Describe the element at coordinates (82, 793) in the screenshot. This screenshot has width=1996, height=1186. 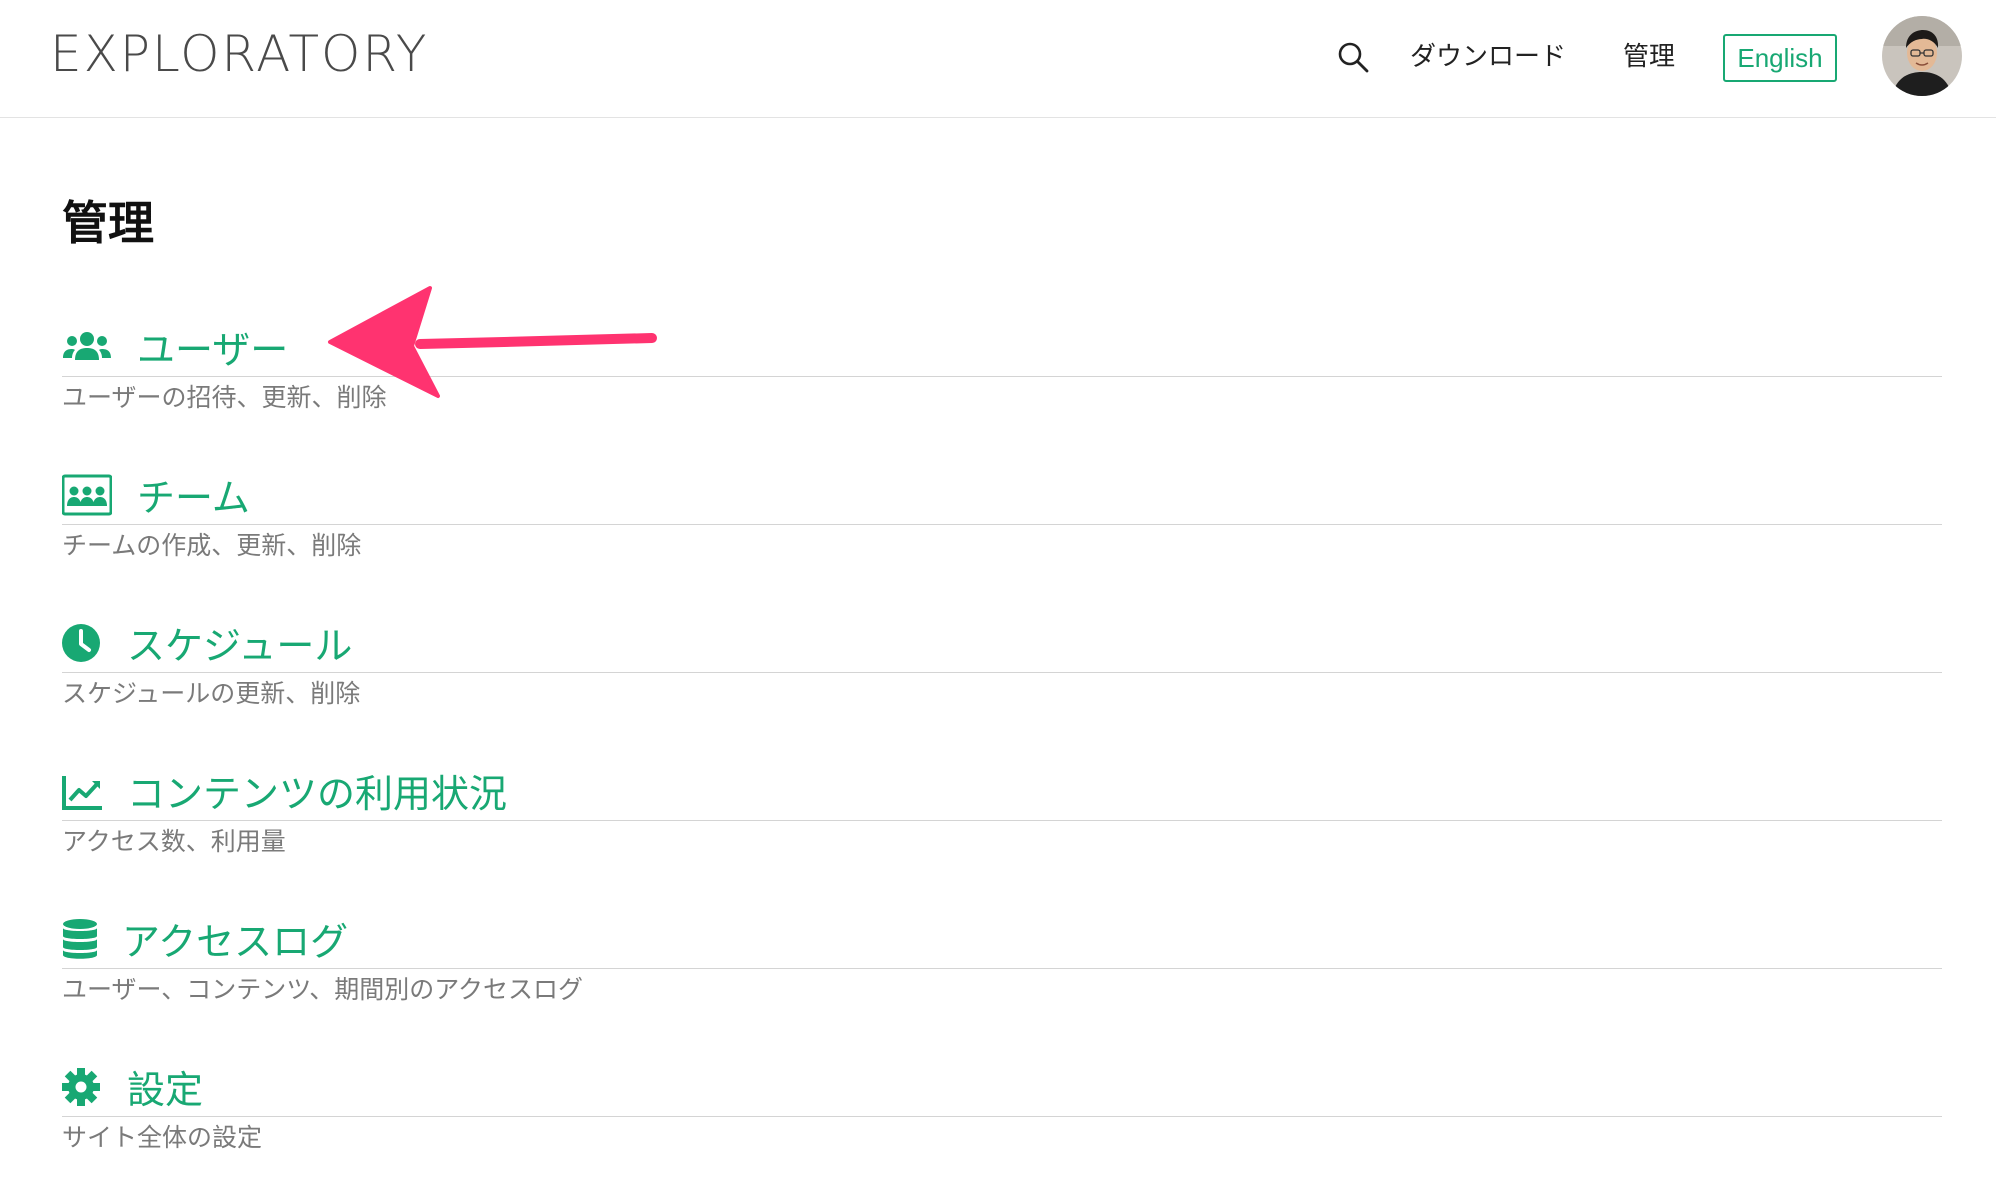
I see `chart-icon` at that location.